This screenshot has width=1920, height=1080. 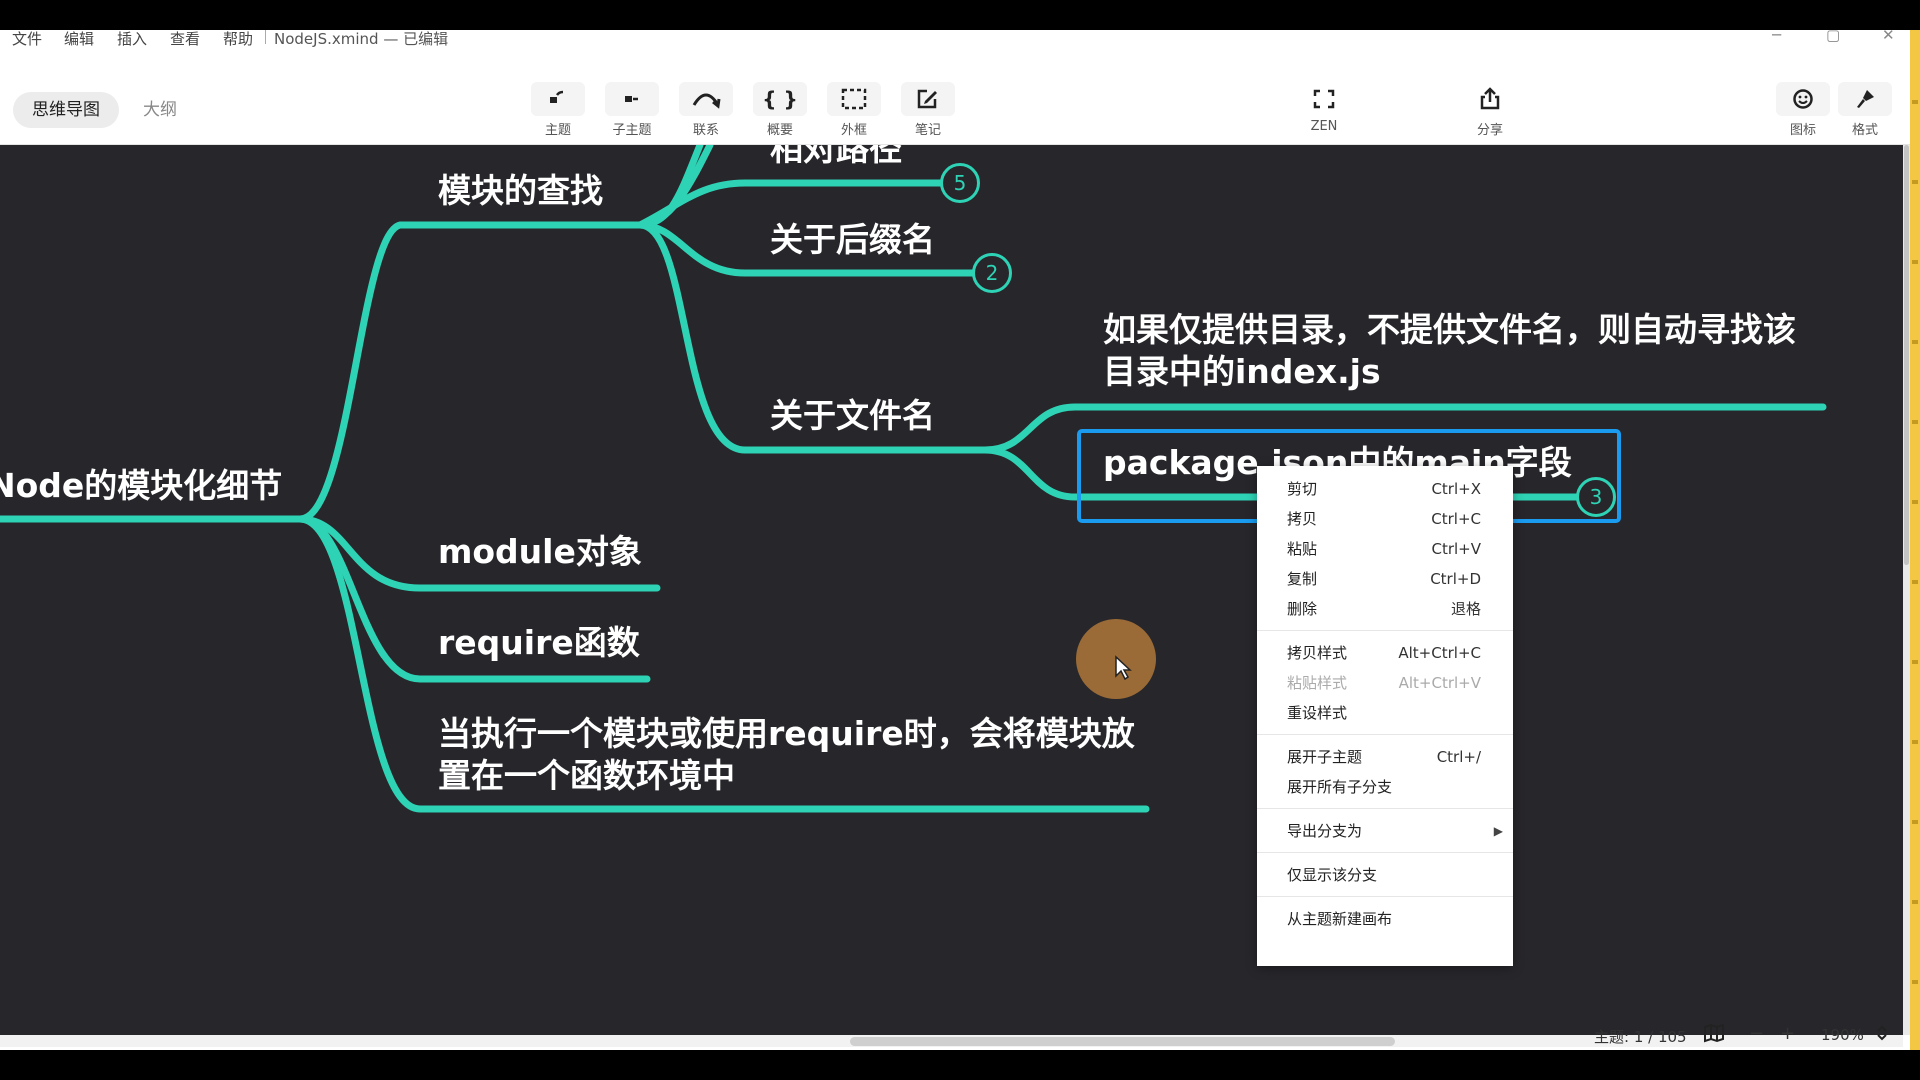 I want to click on boundary-button: 外框, so click(x=854, y=110).